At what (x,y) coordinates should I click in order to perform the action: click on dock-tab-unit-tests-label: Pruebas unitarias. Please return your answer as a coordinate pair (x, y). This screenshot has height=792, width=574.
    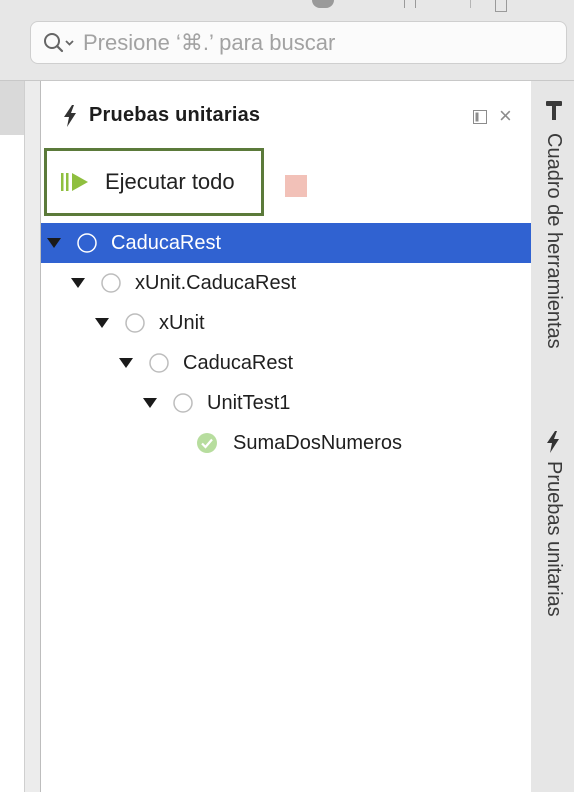
    Looking at the image, I should click on (554, 539).